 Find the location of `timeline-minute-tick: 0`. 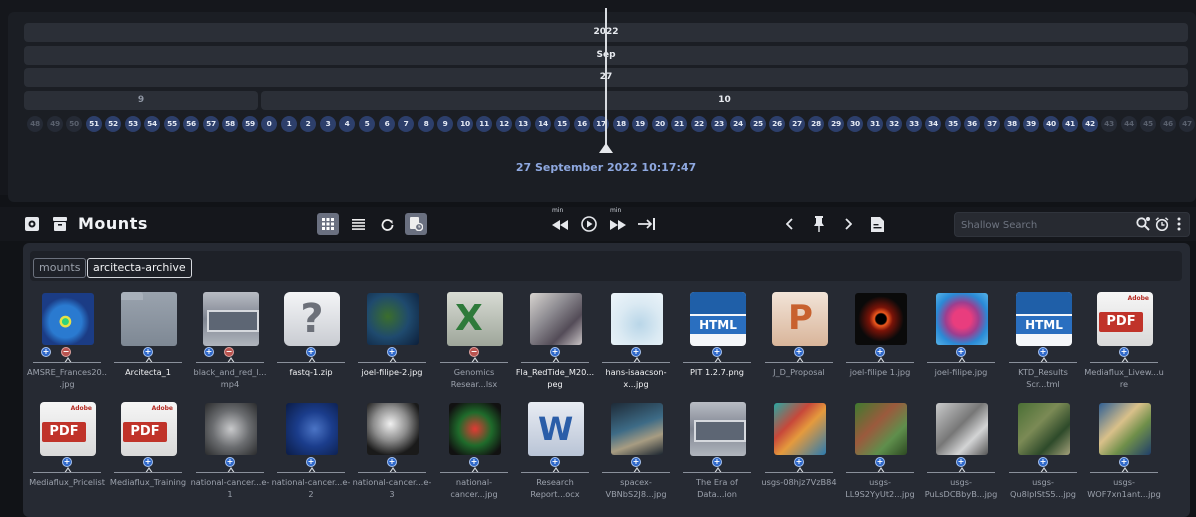

timeline-minute-tick: 0 is located at coordinates (269, 124).